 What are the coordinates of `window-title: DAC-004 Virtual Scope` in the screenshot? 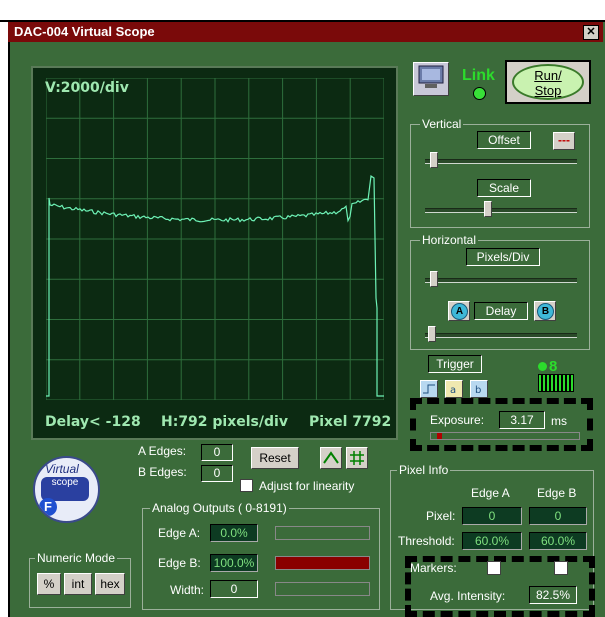 It's located at (84, 31).